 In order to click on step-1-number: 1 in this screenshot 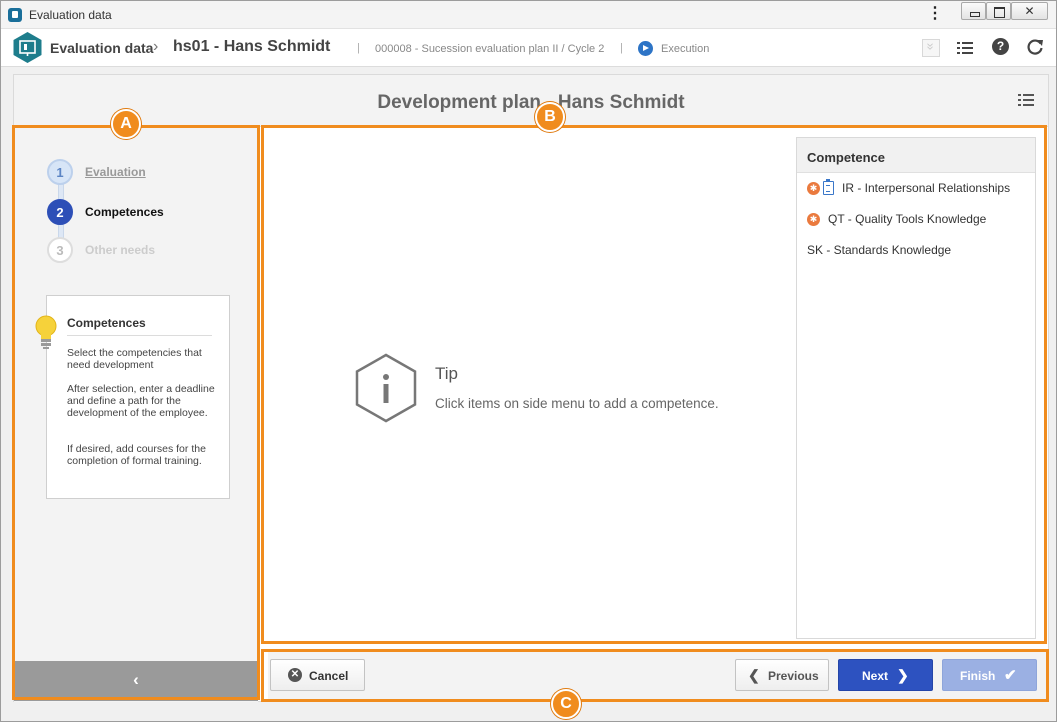, I will do `click(60, 172)`.